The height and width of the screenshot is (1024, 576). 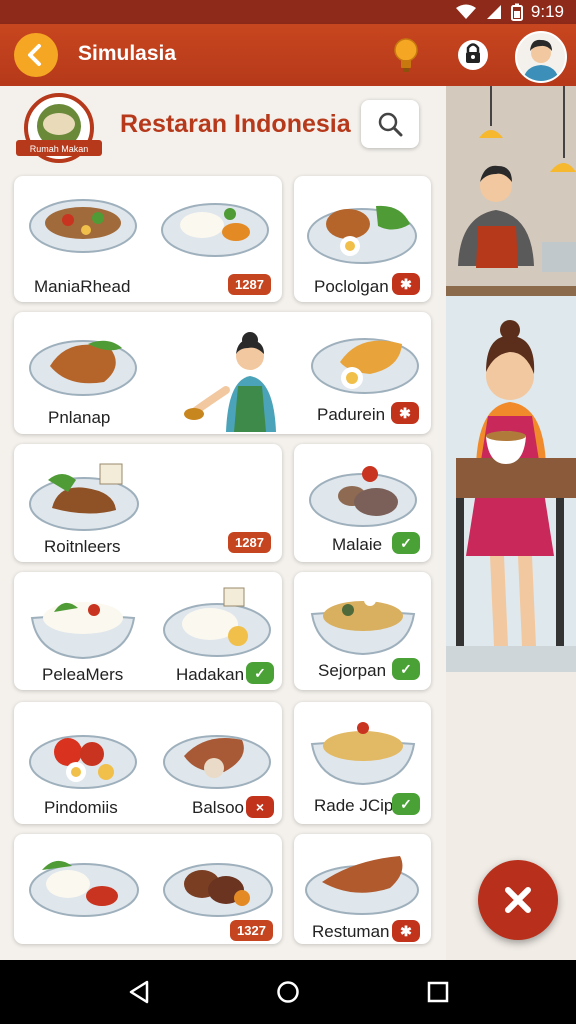 I want to click on menu-card: Rade JCip ✓, so click(x=362, y=763).